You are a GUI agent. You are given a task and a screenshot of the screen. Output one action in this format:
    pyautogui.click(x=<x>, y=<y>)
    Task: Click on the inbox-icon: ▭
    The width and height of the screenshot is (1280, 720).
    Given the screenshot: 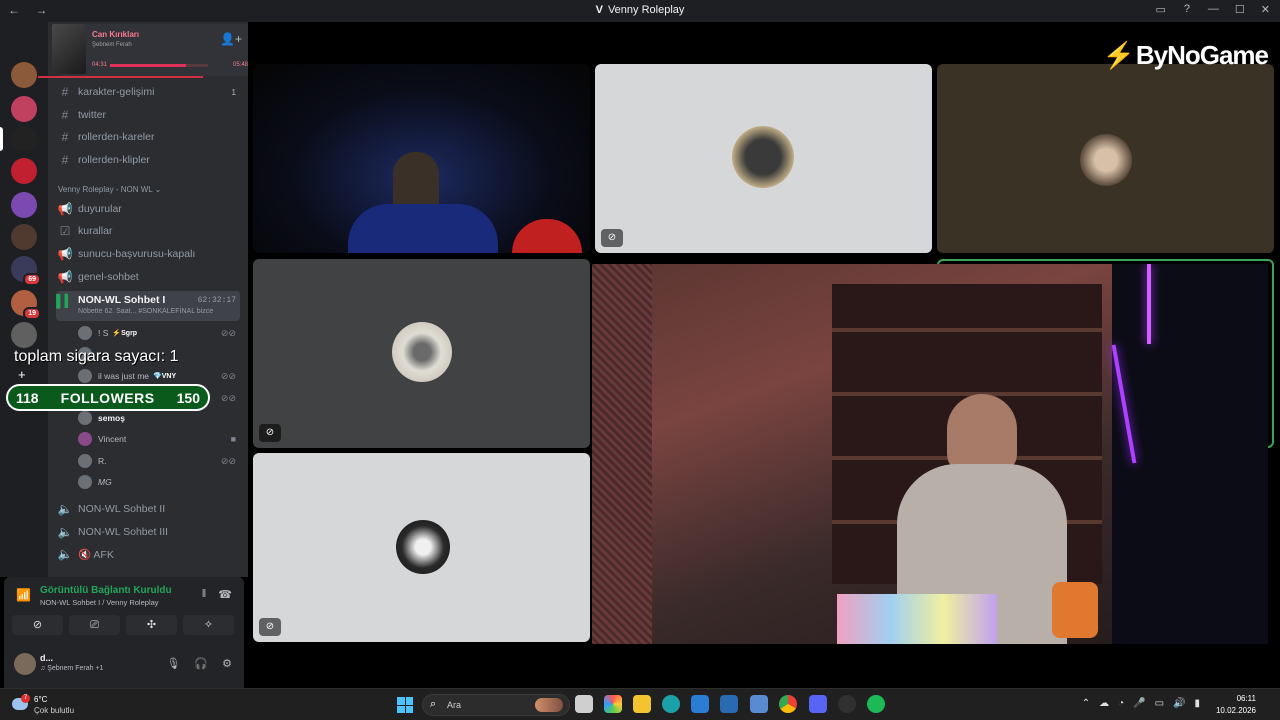 What is the action you would take?
    pyautogui.click(x=1160, y=9)
    